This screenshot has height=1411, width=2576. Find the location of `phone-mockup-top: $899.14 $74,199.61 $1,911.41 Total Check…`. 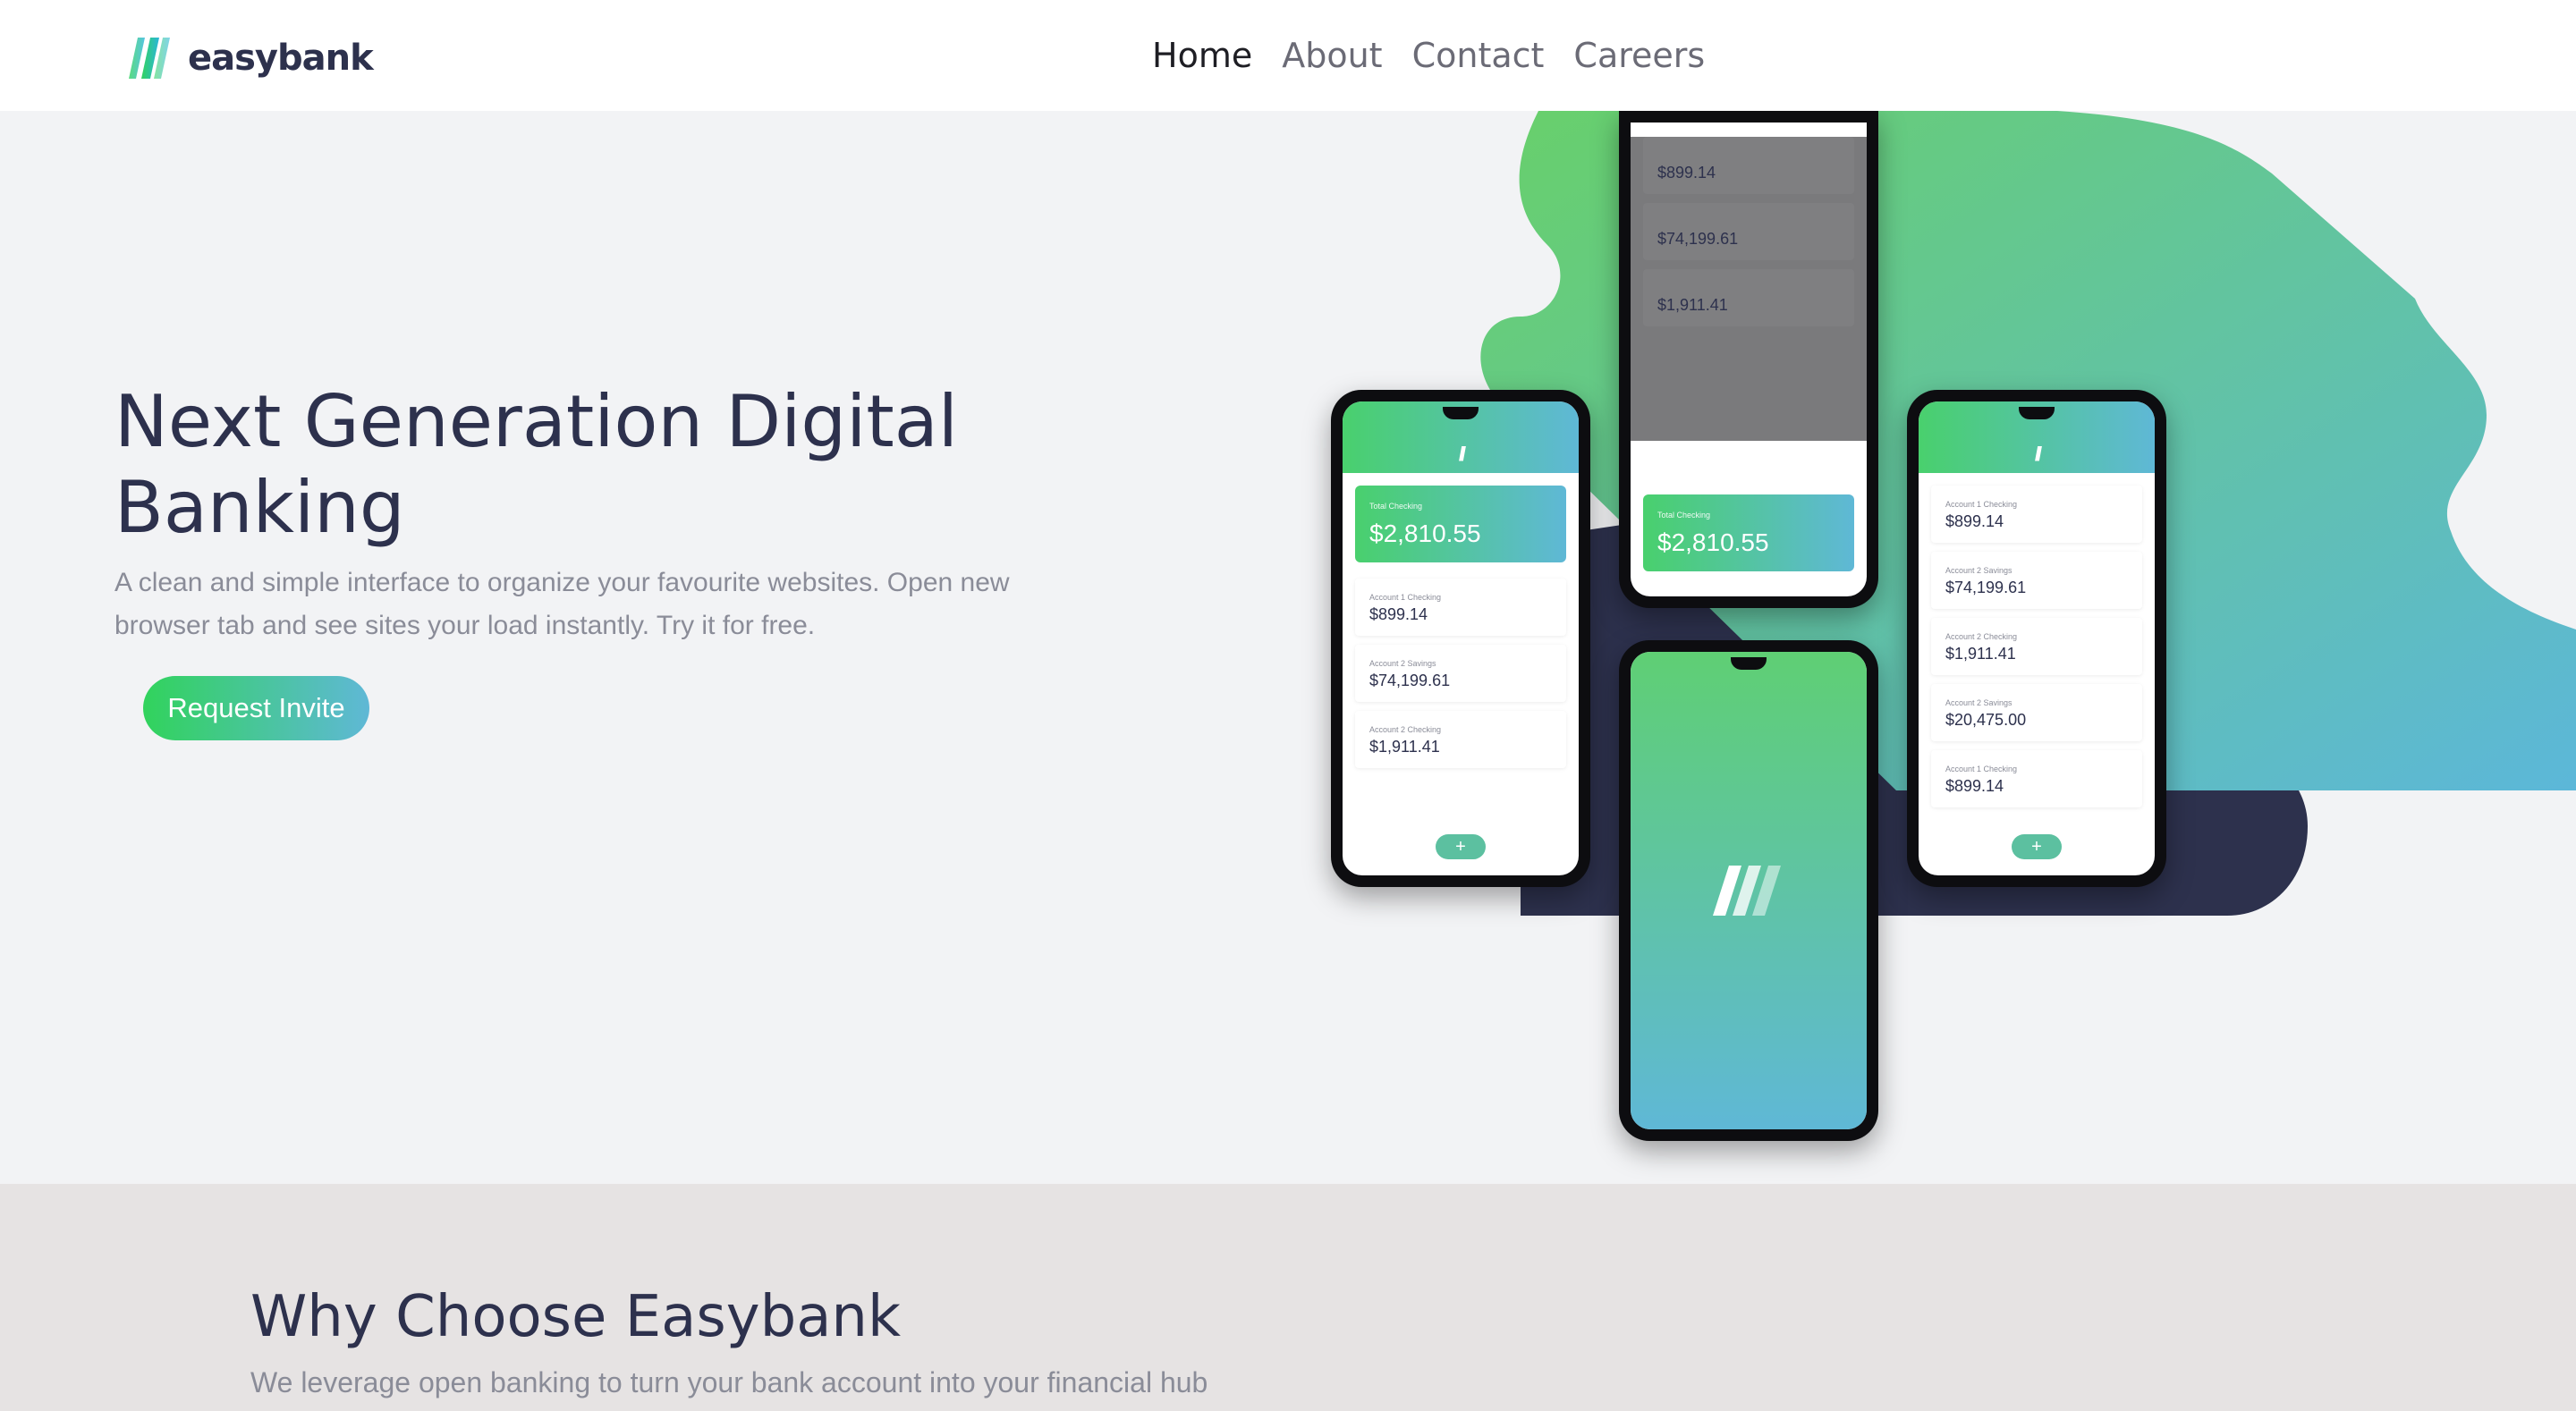

phone-mockup-top: $899.14 $74,199.61 $1,911.41 Total Check… is located at coordinates (1748, 359).